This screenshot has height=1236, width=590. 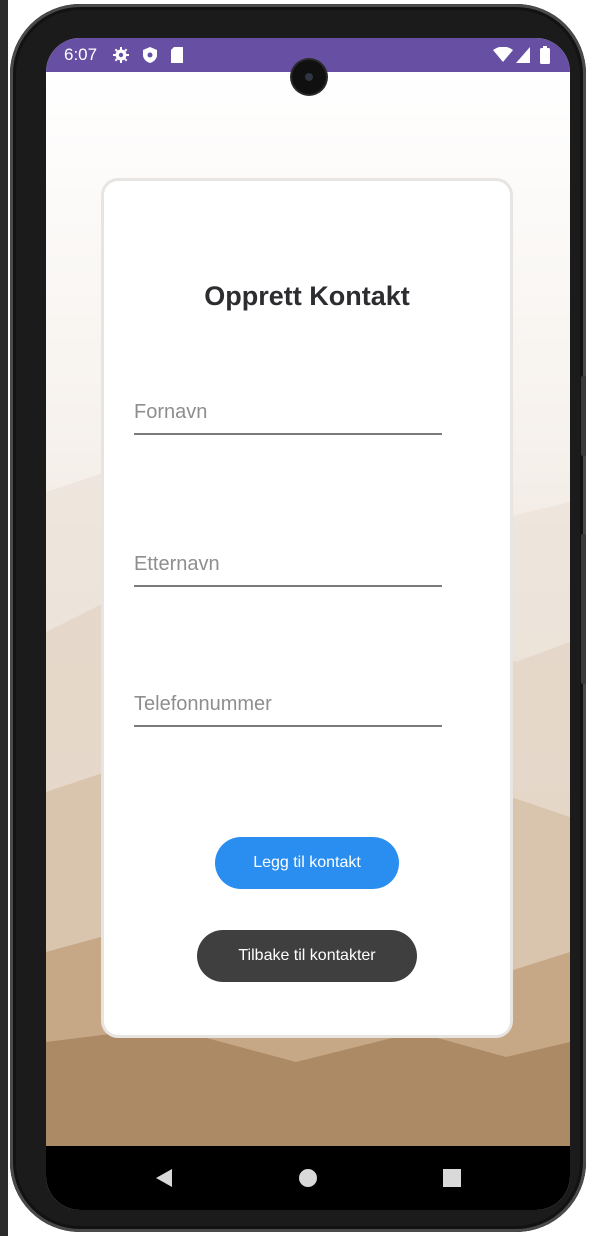 What do you see at coordinates (177, 57) in the screenshot?
I see `sd-card-icon` at bounding box center [177, 57].